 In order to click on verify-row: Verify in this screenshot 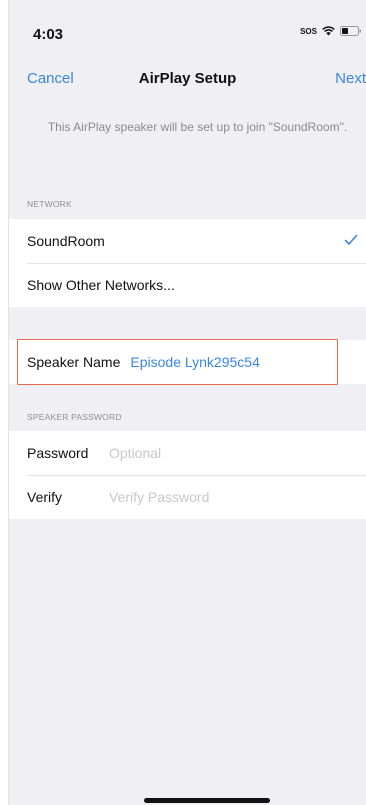, I will do `click(187, 497)`.